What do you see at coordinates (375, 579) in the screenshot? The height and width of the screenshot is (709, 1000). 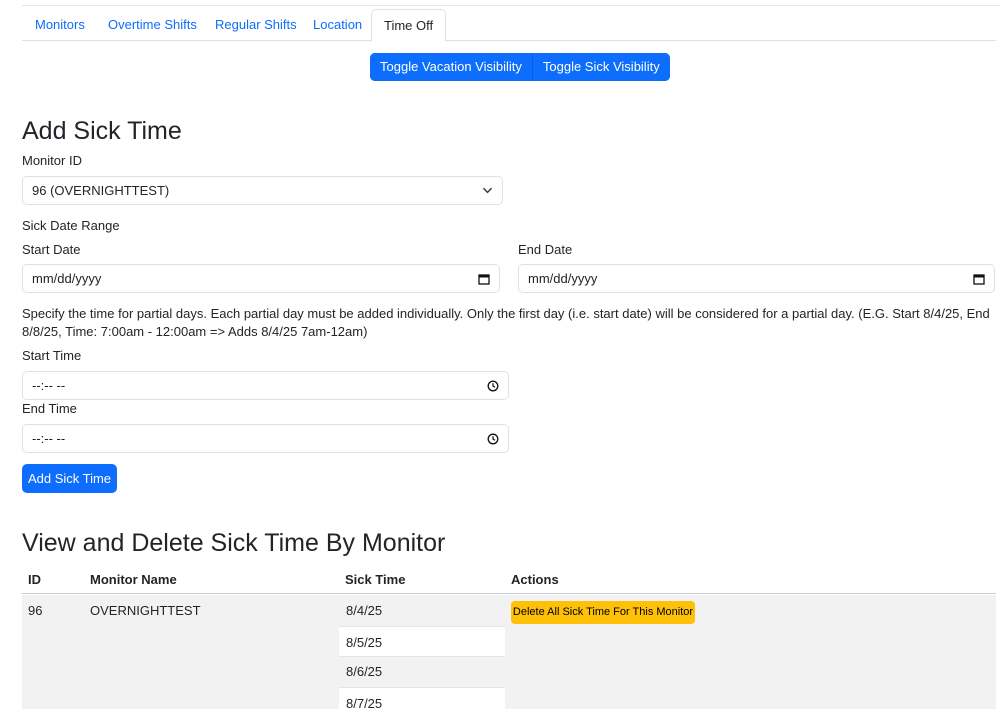 I see `column-header-sick-time: Sick Time` at bounding box center [375, 579].